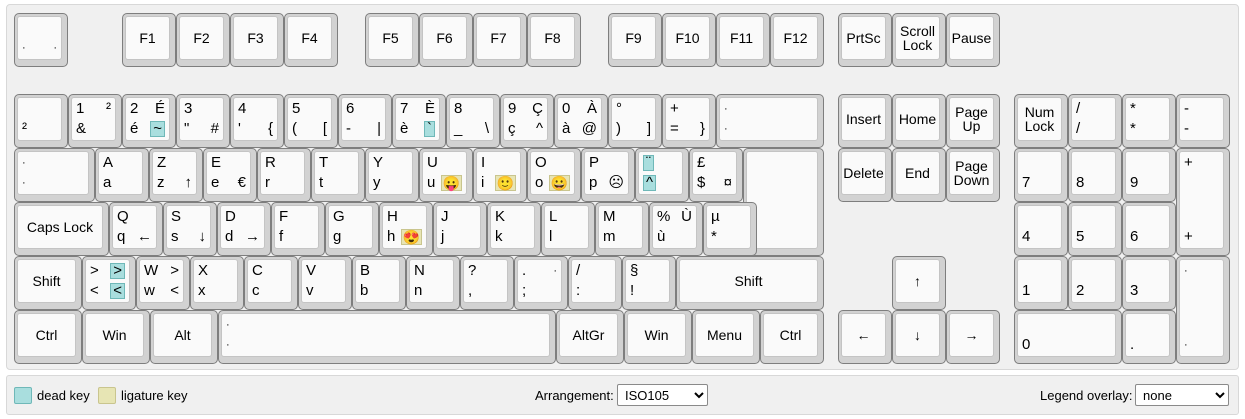 The image size is (1245, 419). Describe the element at coordinates (527, 121) in the screenshot. I see `key-digit9: ç 9 ^ Ç` at that location.